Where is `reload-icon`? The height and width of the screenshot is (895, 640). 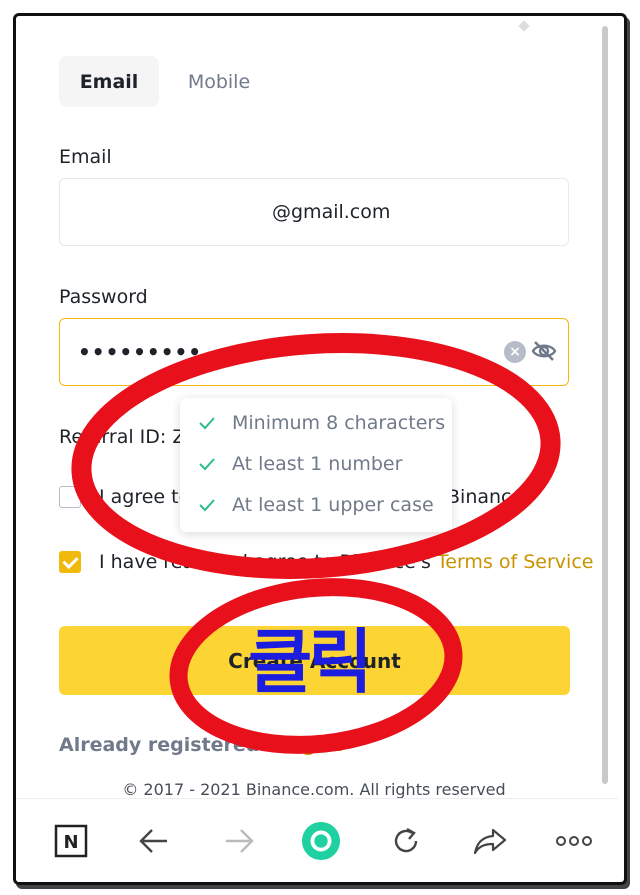
reload-icon is located at coordinates (406, 841).